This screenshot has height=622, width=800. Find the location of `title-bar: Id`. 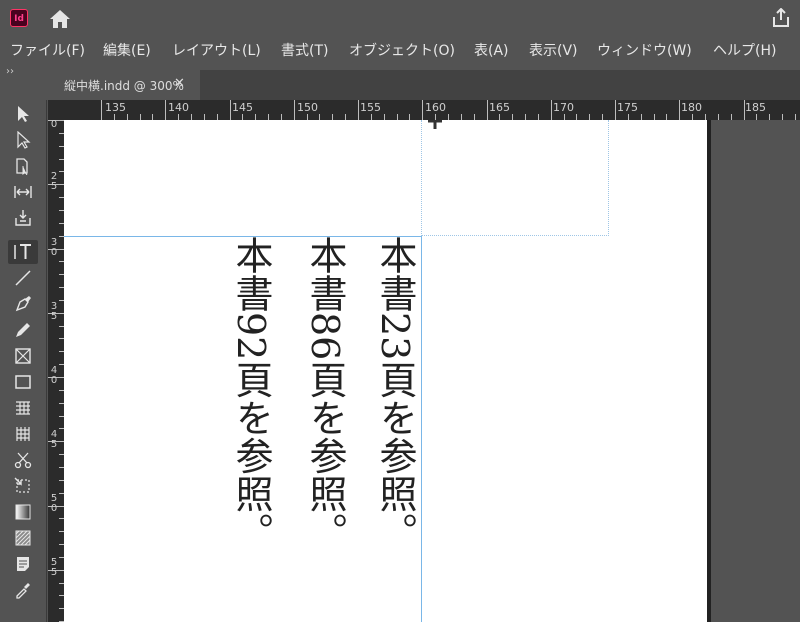

title-bar: Id is located at coordinates (400, 19).